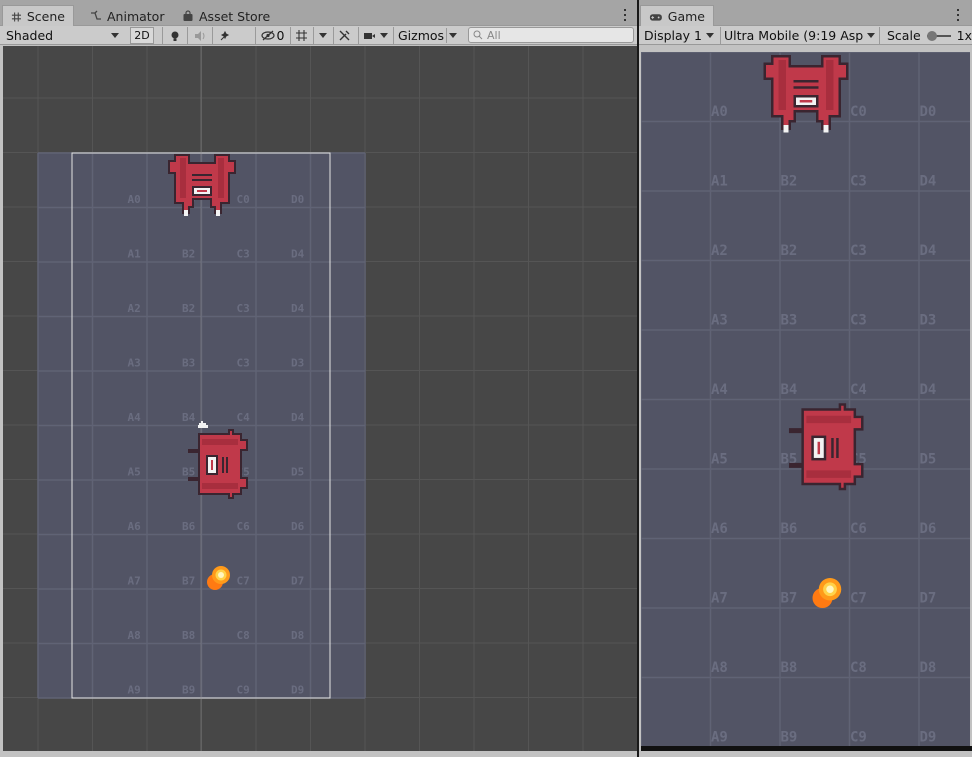 Image resolution: width=972 pixels, height=757 pixels. I want to click on camera-dropdown, so click(375, 35).